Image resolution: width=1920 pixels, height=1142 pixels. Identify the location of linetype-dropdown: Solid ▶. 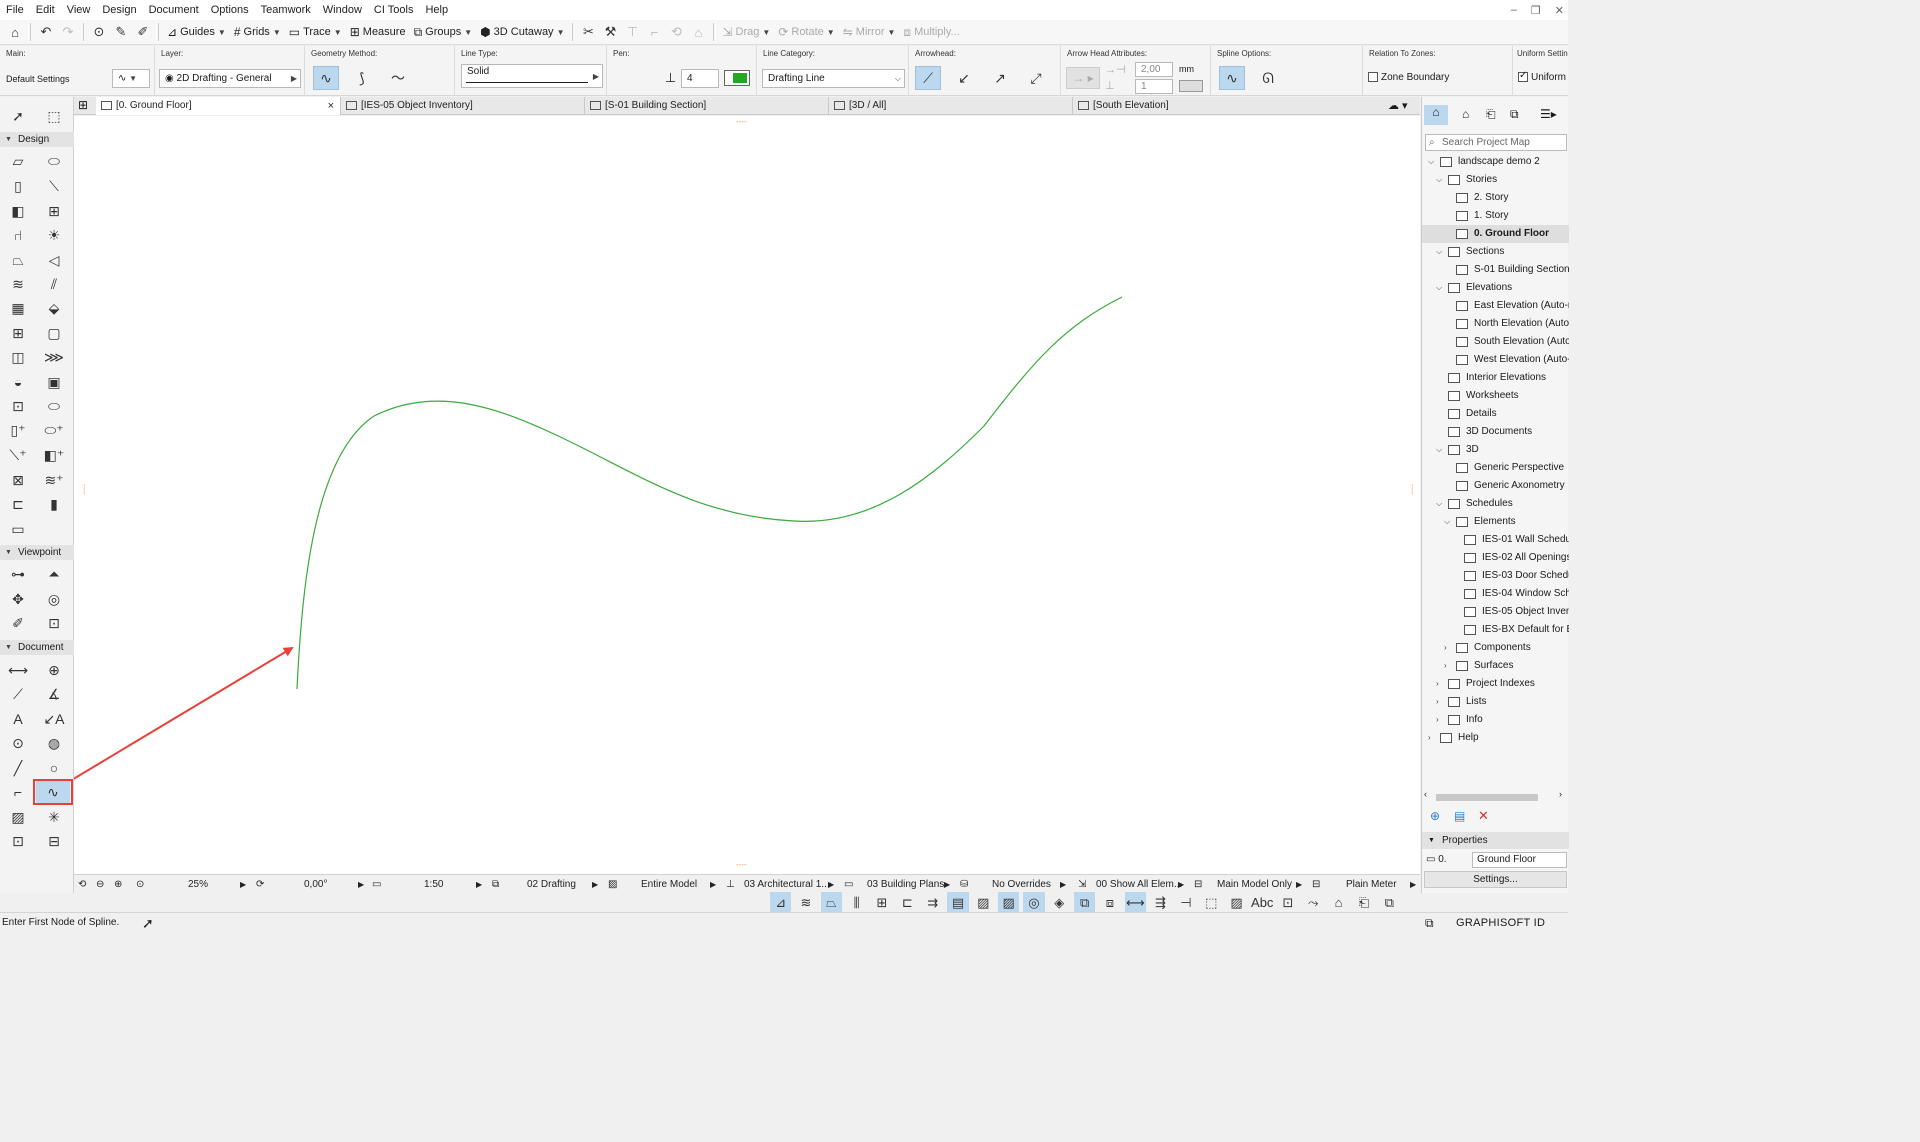
(532, 76).